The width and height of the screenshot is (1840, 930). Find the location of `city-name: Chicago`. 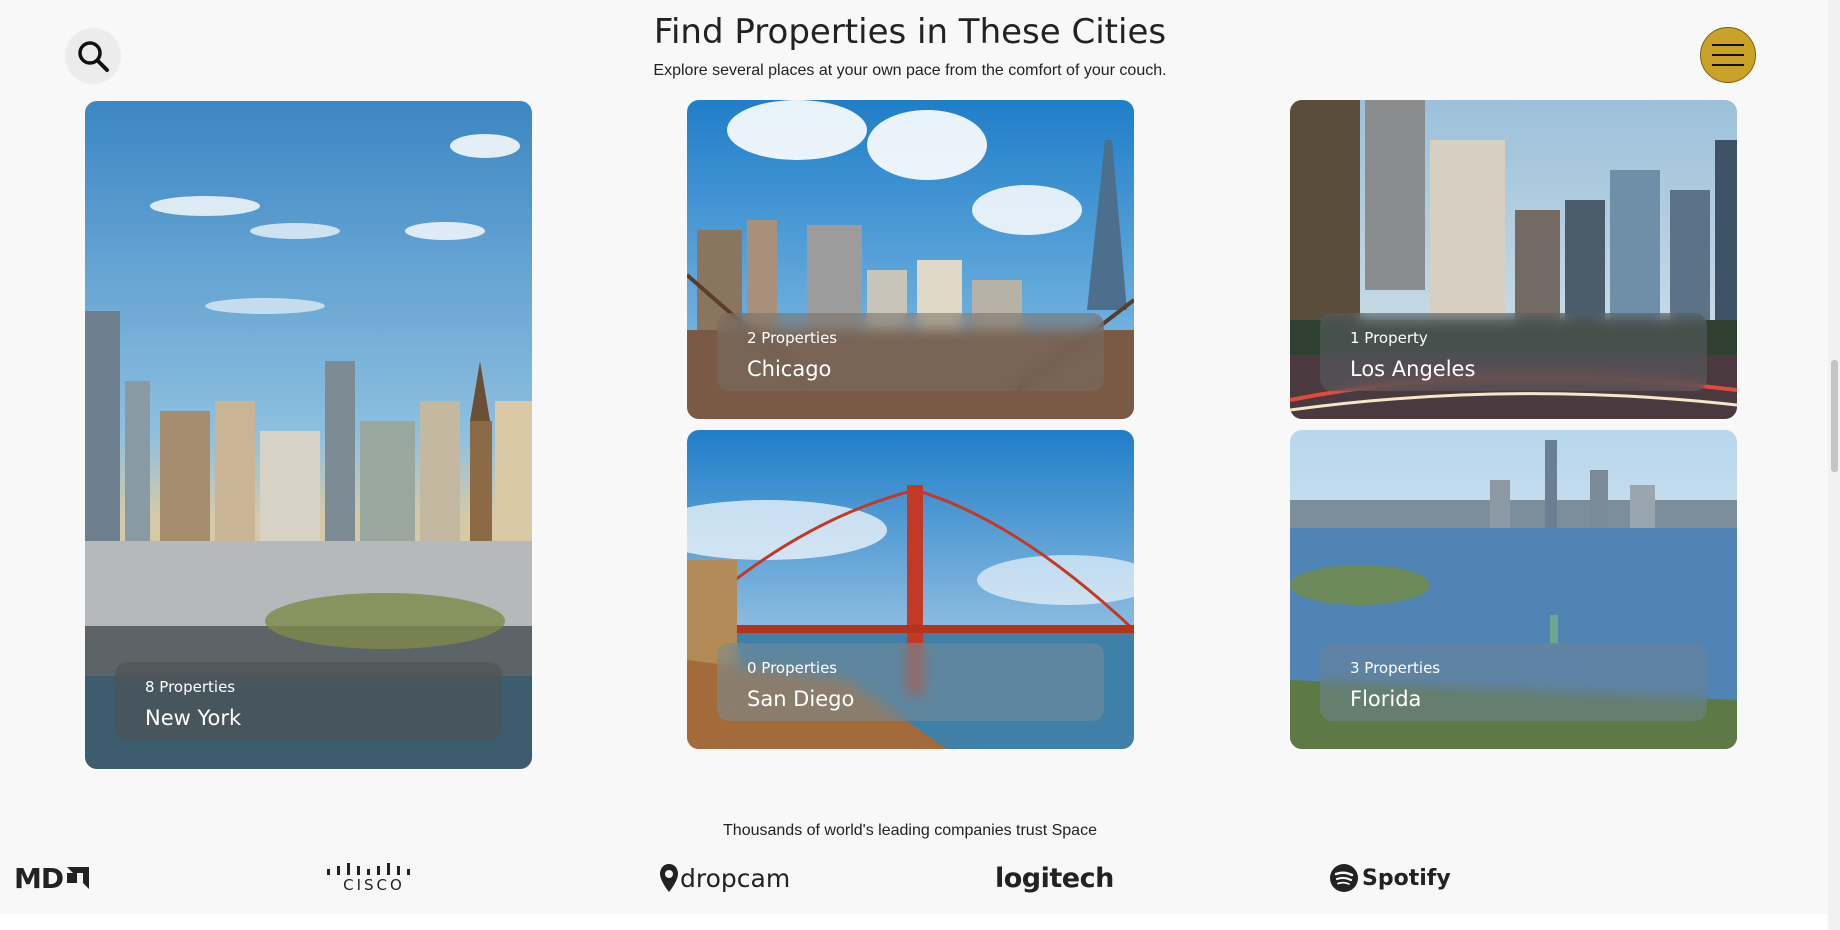

city-name: Chicago is located at coordinates (789, 369).